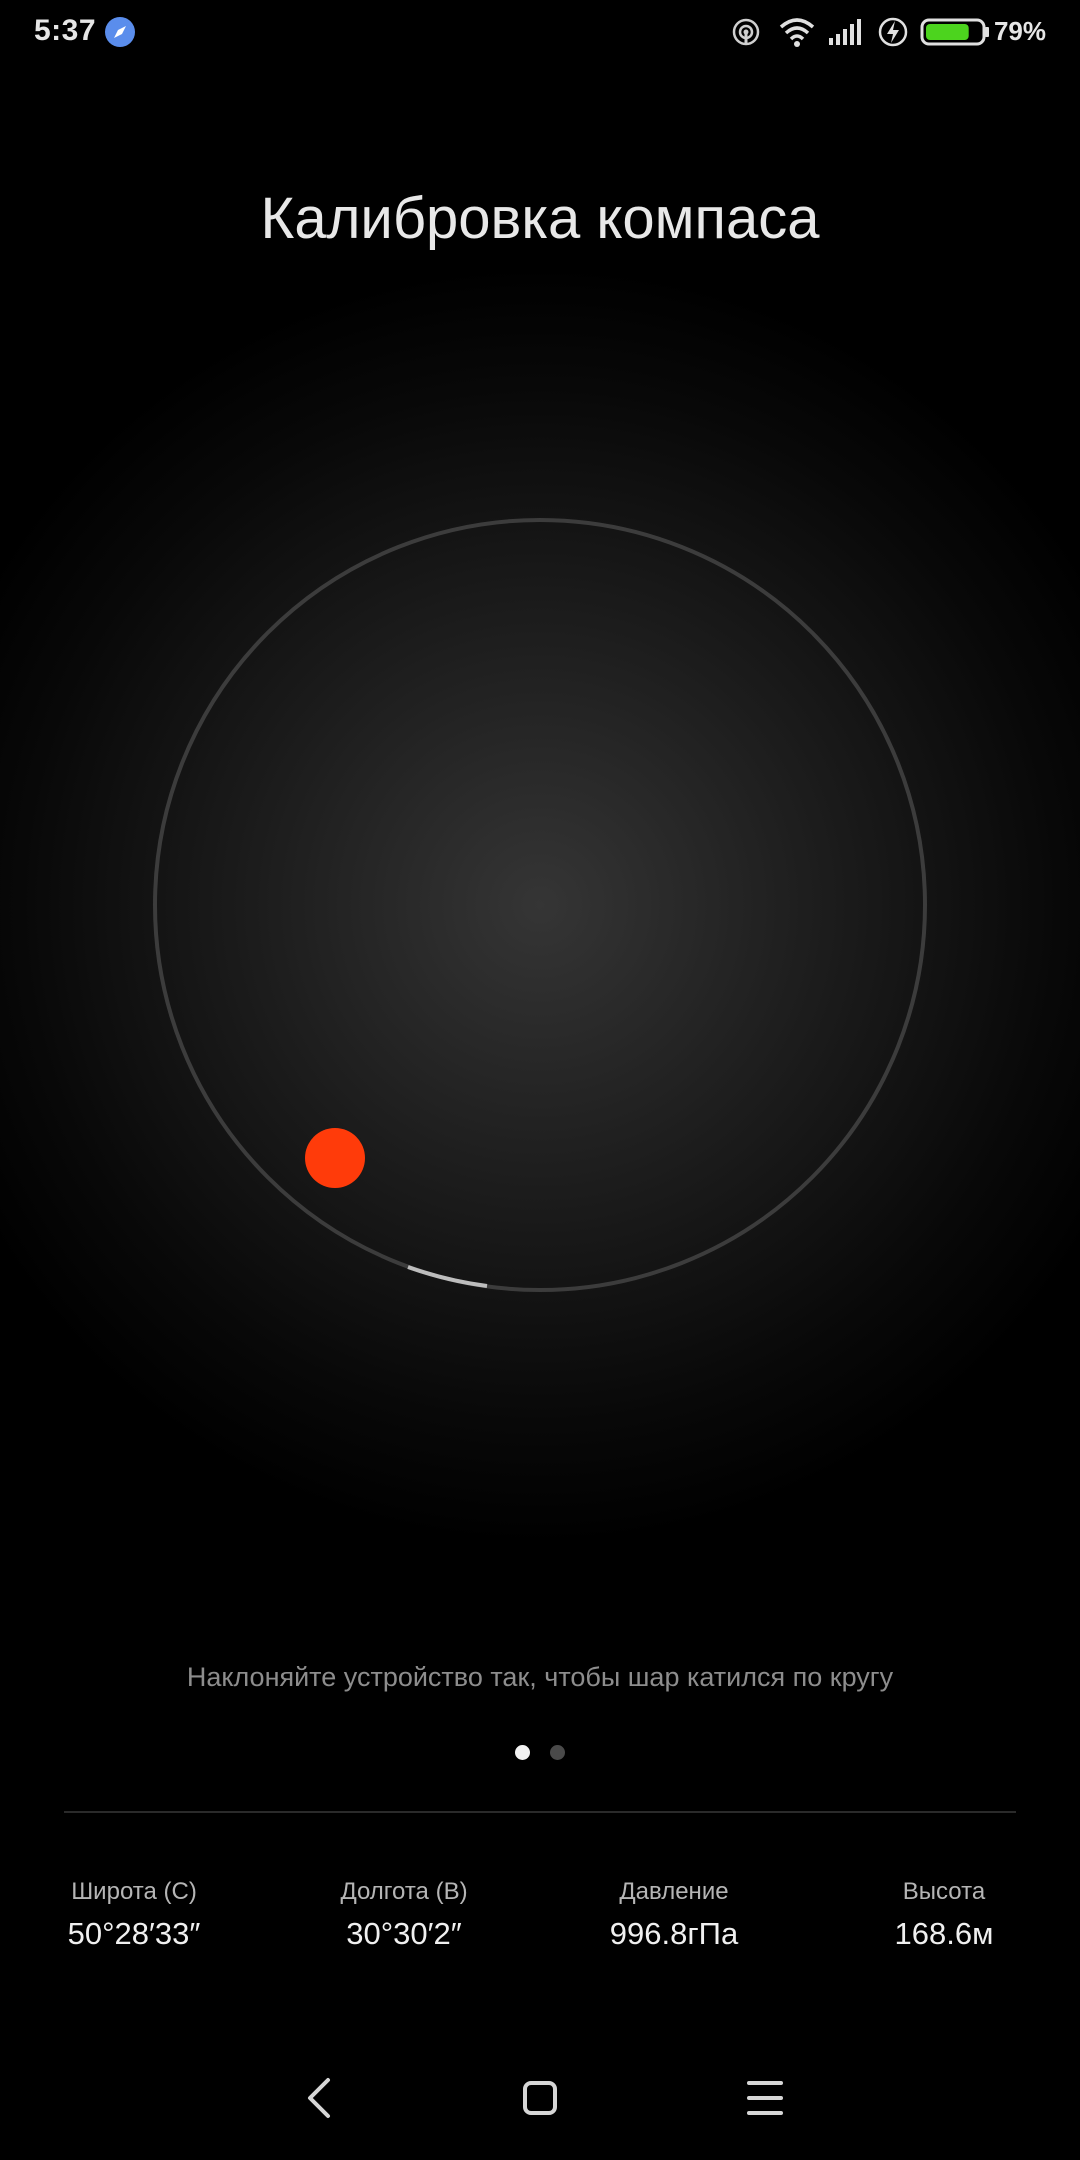  I want to click on navigation-bar, so click(540, 2100).